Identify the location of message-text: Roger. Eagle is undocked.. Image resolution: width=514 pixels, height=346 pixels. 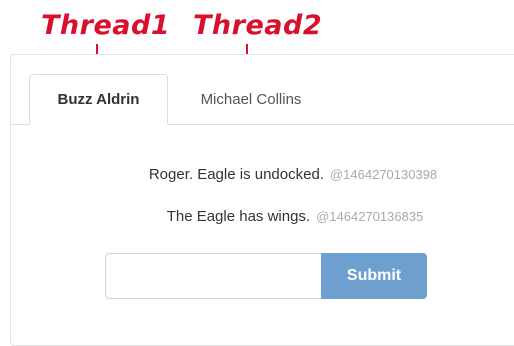
(236, 174).